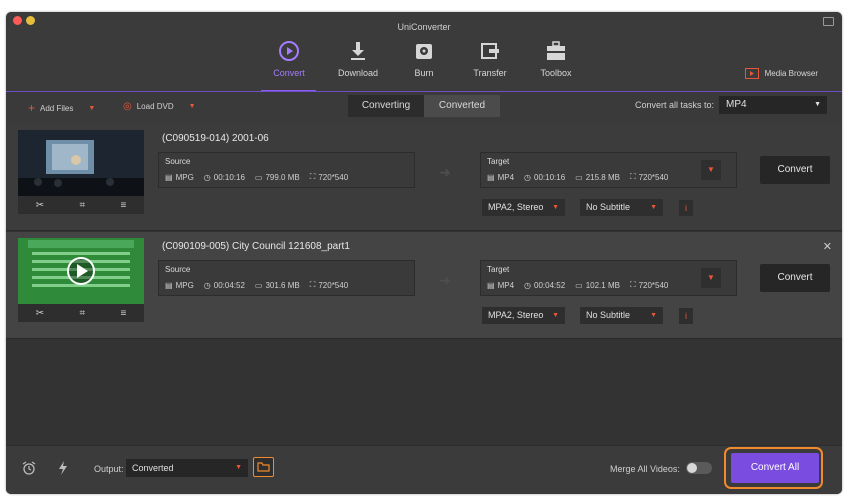 The image size is (850, 498). What do you see at coordinates (184, 285) in the screenshot?
I see `source-format: MPG` at bounding box center [184, 285].